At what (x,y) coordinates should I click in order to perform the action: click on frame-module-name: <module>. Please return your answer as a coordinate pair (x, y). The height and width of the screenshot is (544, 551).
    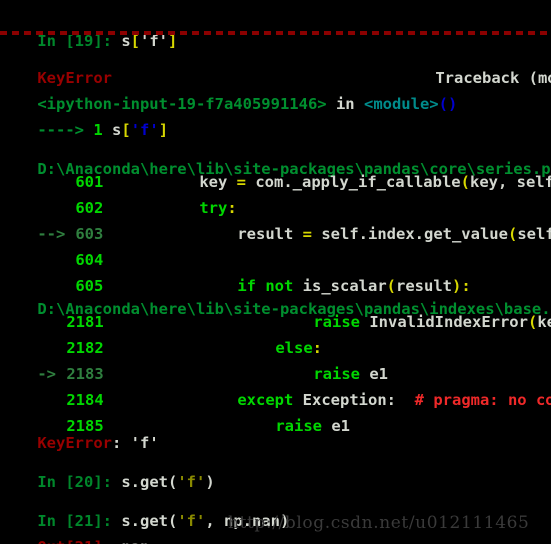
    Looking at the image, I should click on (401, 104).